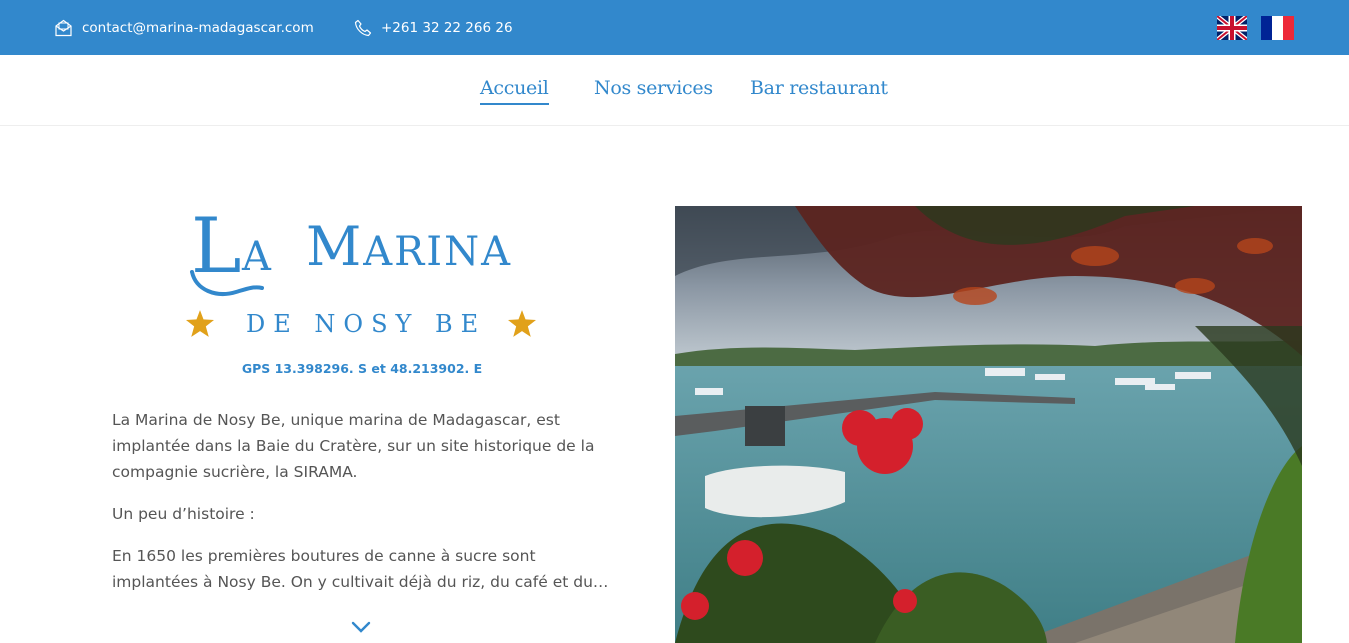 This screenshot has width=1349, height=643. Describe the element at coordinates (366, 324) in the screenshot. I see `logo-subtitle: DE NOSY BE` at that location.